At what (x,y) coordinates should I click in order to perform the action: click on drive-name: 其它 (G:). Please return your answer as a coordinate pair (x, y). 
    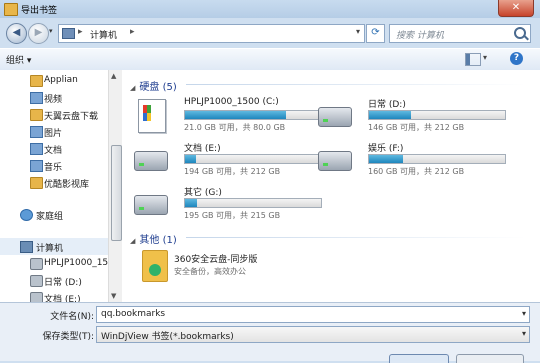
    Looking at the image, I should click on (203, 193).